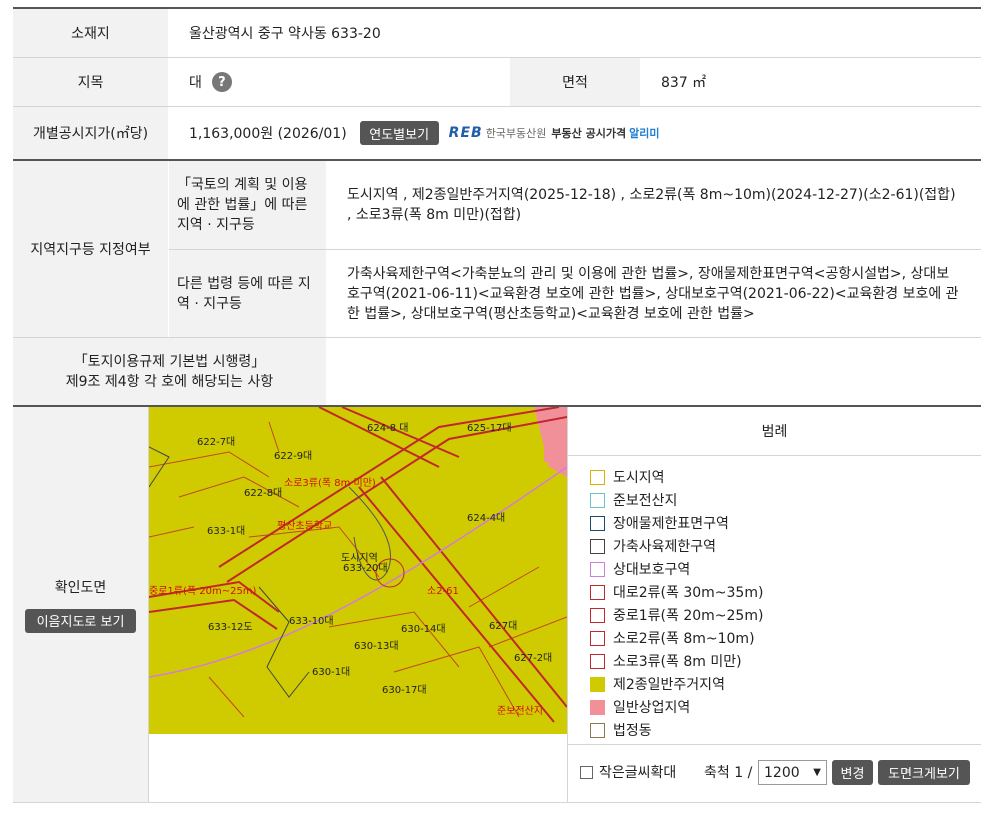  Describe the element at coordinates (486, 518) in the screenshot. I see `map-label-624-4: 624-4대` at that location.